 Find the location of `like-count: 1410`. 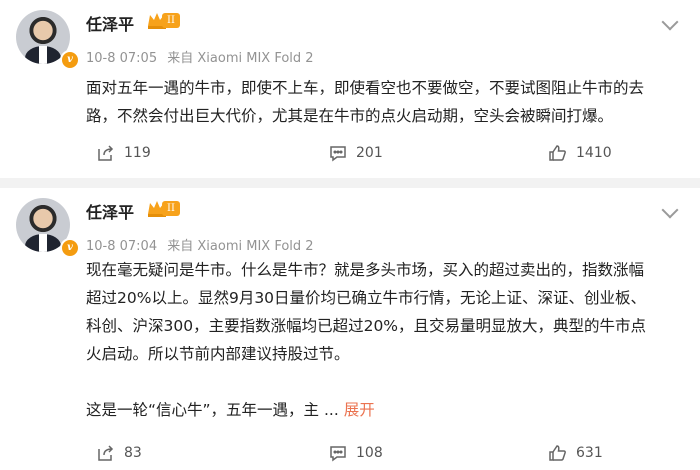

like-count: 1410 is located at coordinates (594, 153).